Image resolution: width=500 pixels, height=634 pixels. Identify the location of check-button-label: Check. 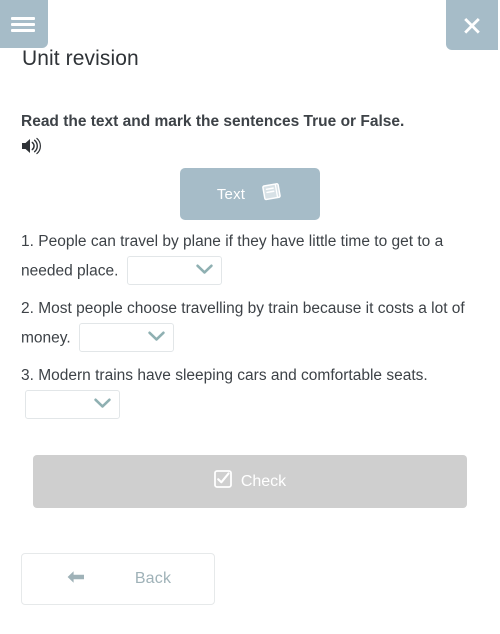
(263, 481).